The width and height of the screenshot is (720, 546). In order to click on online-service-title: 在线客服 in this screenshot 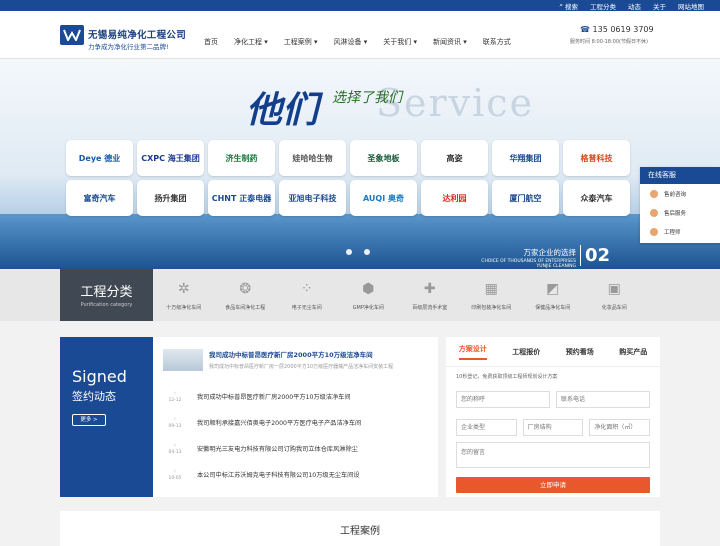, I will do `click(680, 175)`.